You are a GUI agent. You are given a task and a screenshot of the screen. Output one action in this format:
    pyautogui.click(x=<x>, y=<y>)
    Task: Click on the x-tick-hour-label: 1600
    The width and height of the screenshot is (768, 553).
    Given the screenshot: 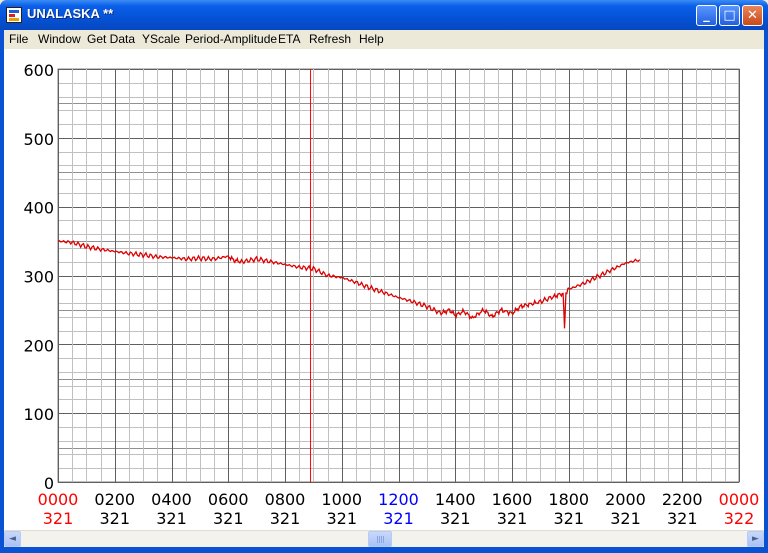 What is the action you would take?
    pyautogui.click(x=512, y=499)
    